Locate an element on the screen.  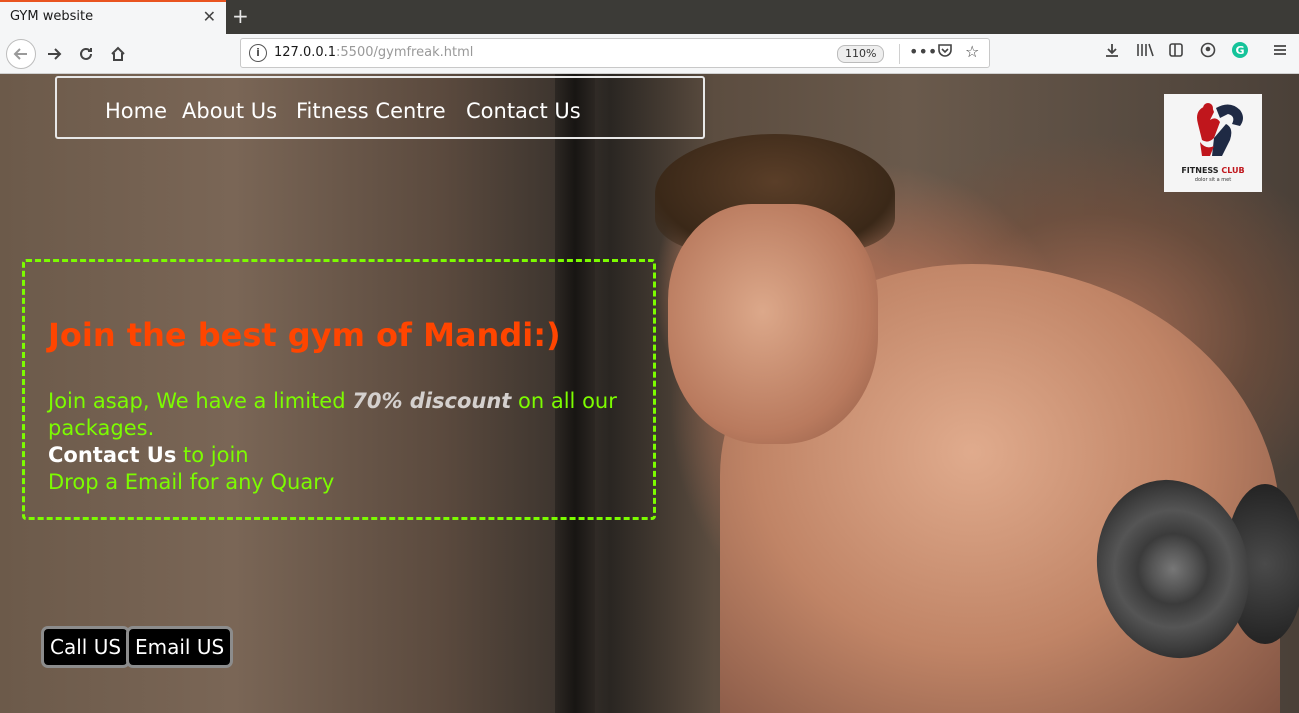
reload-button is located at coordinates (86, 54).